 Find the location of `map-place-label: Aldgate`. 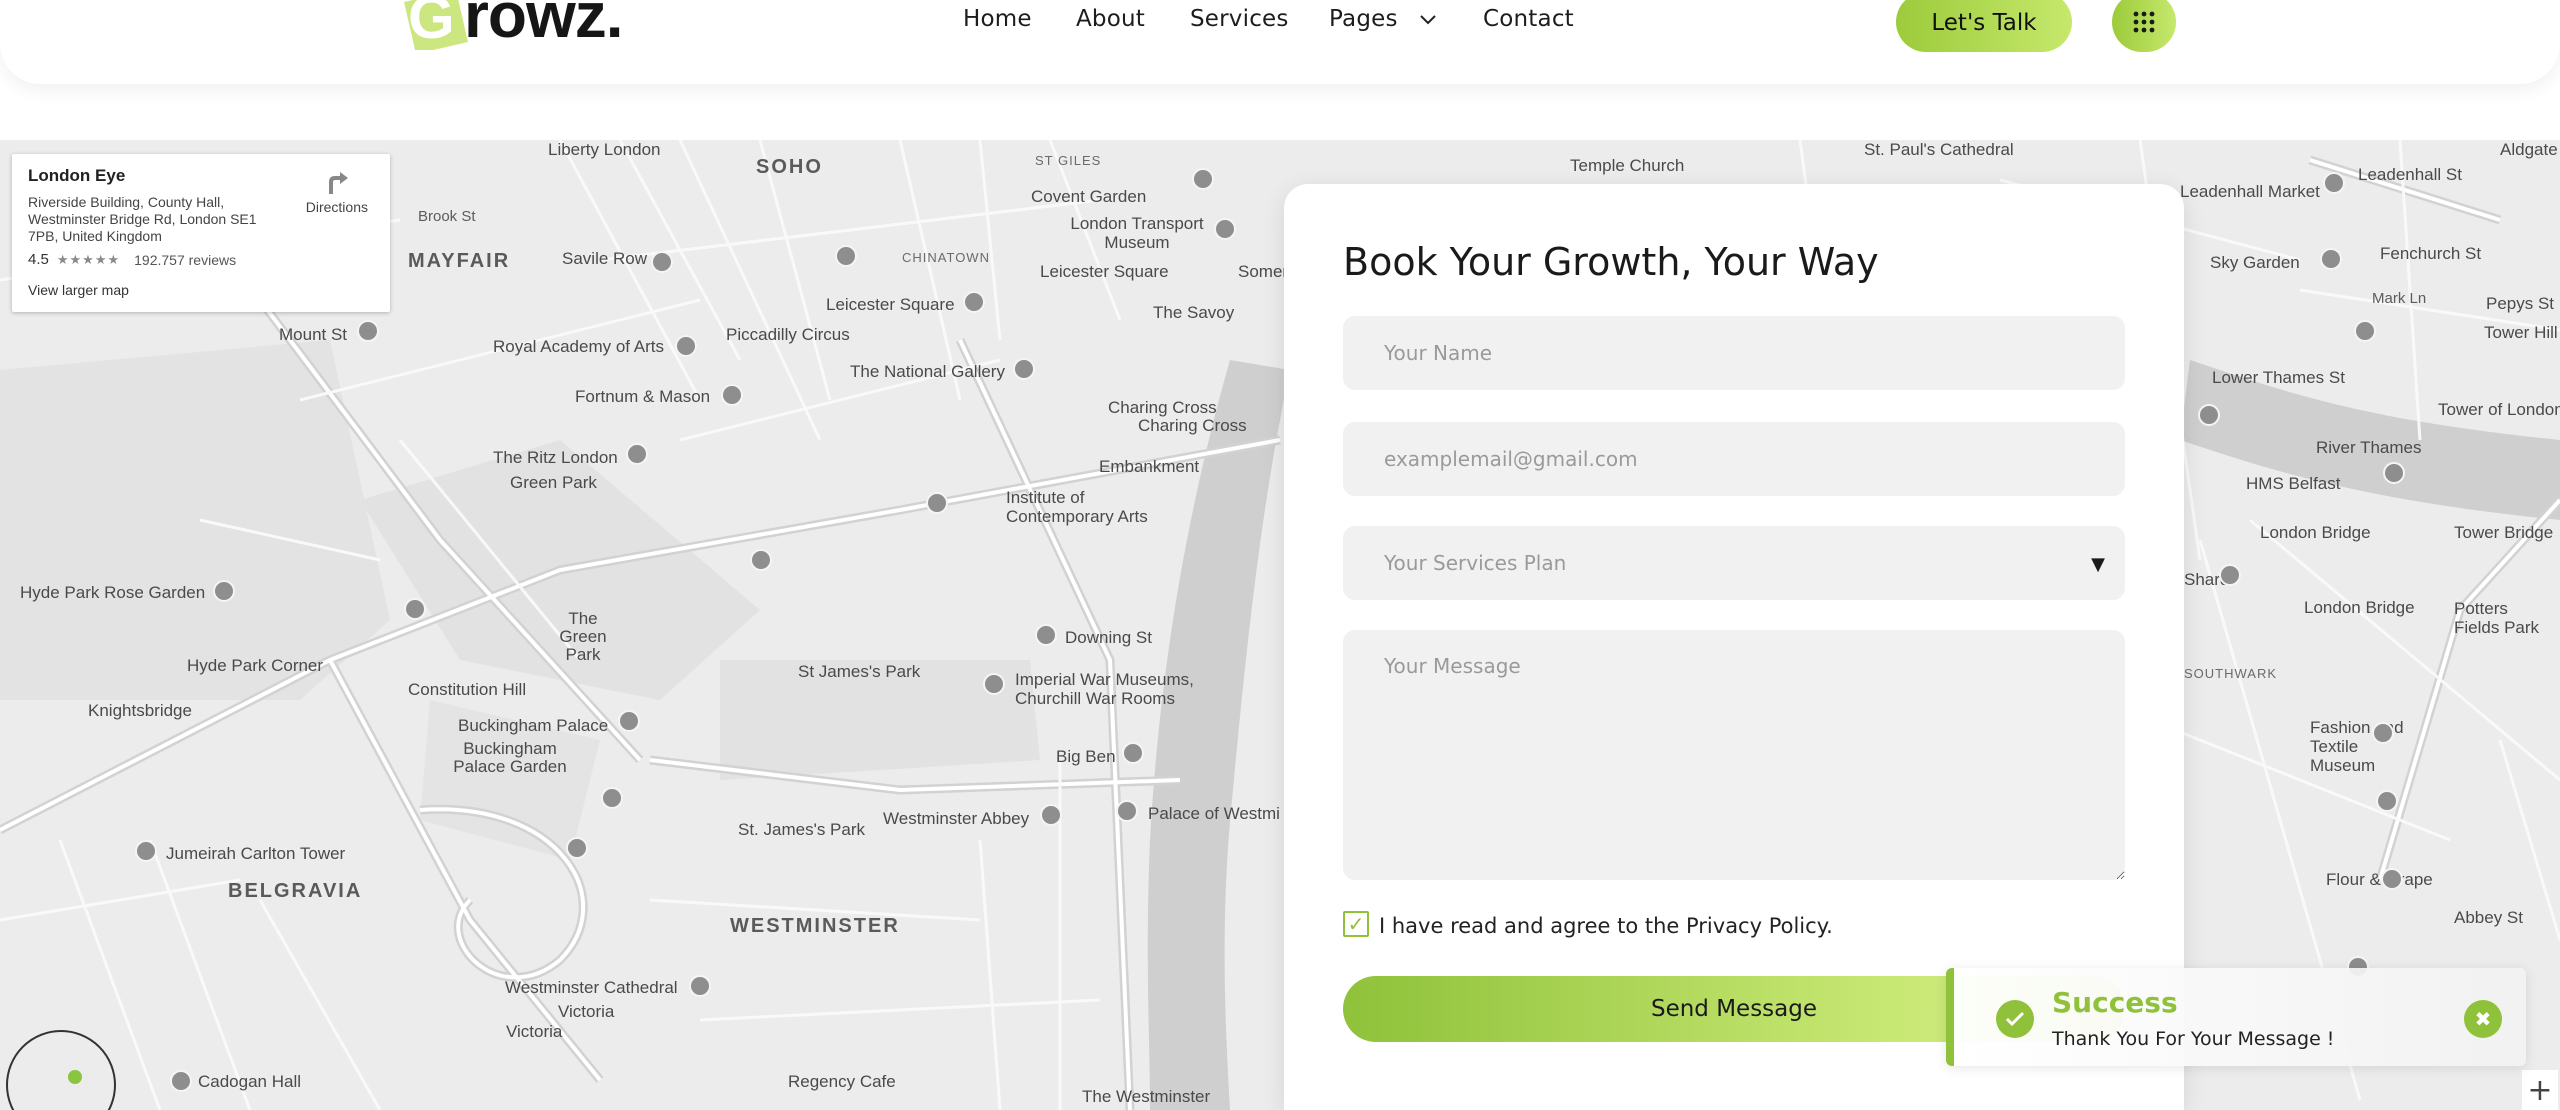

map-place-label: Aldgate is located at coordinates (2529, 149).